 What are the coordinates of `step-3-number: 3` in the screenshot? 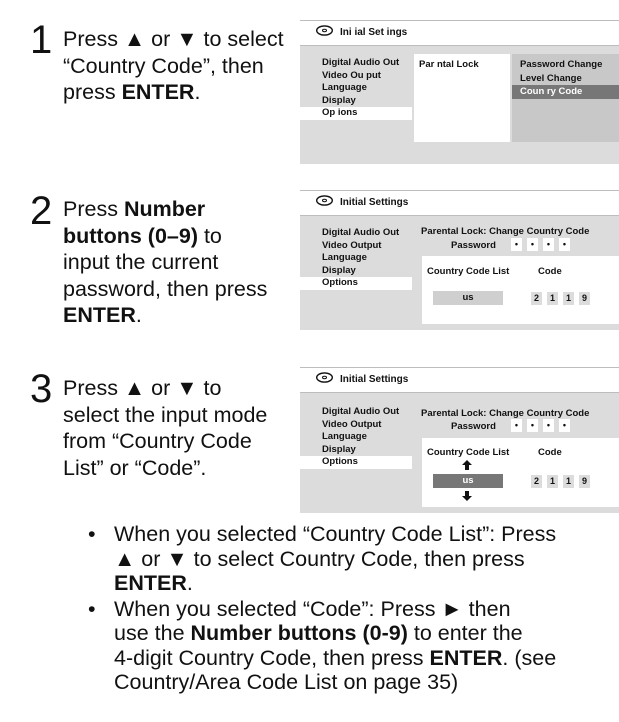 It's located at (41, 389).